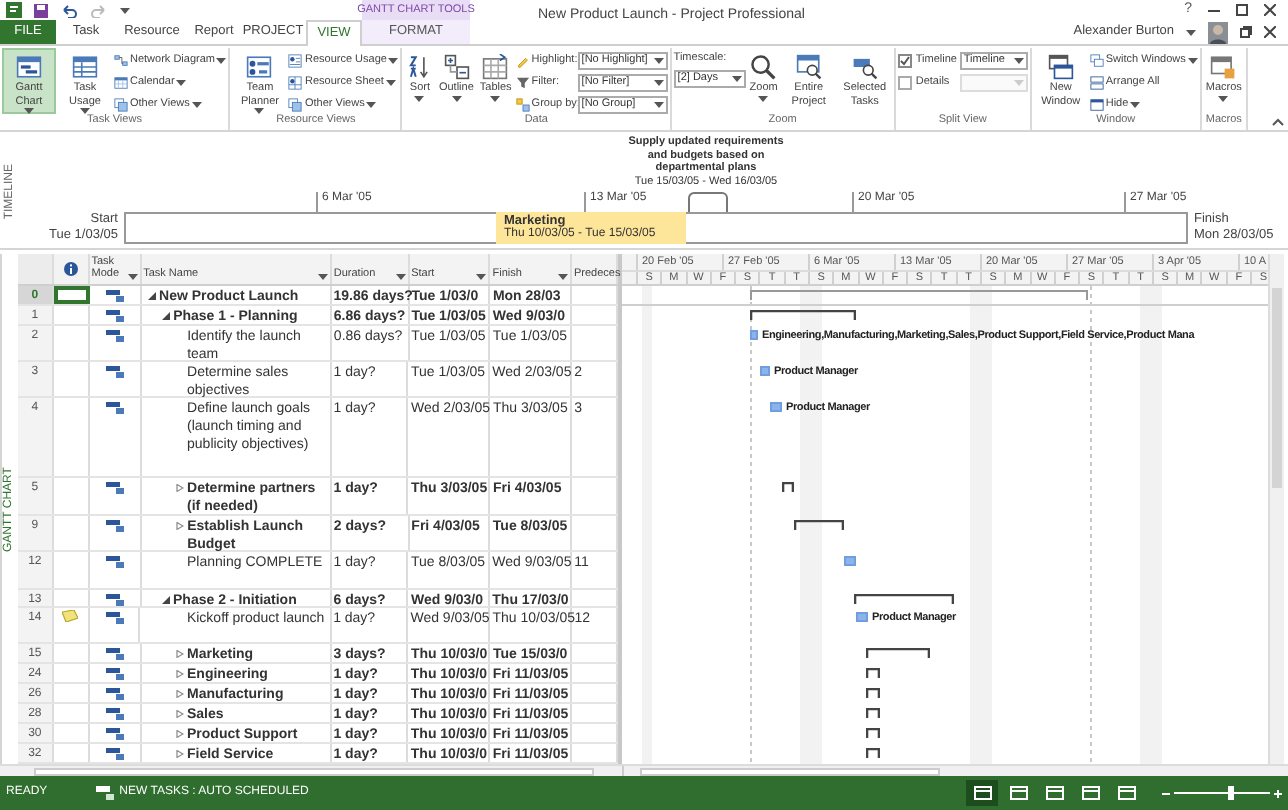 This screenshot has height=810, width=1288. I want to click on minimize-icon, so click(1214, 10).